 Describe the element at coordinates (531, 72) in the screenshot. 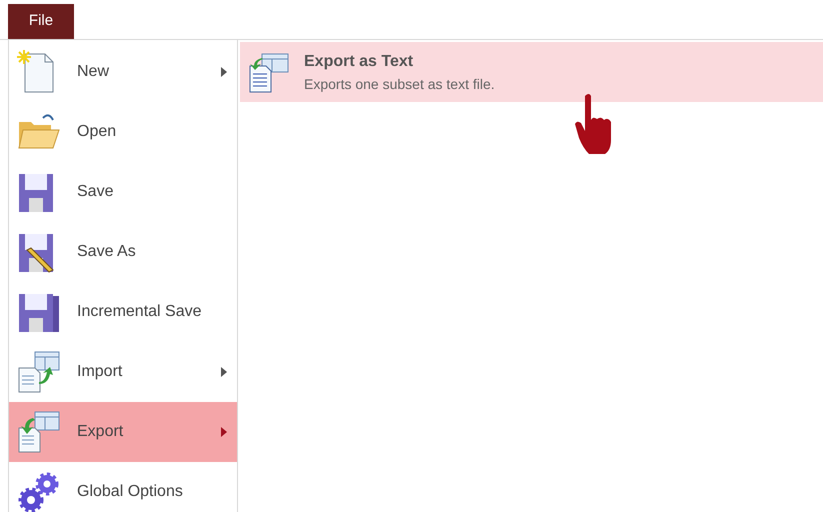

I see `submenu-item: Export as Text Exports one subset as text file.` at that location.